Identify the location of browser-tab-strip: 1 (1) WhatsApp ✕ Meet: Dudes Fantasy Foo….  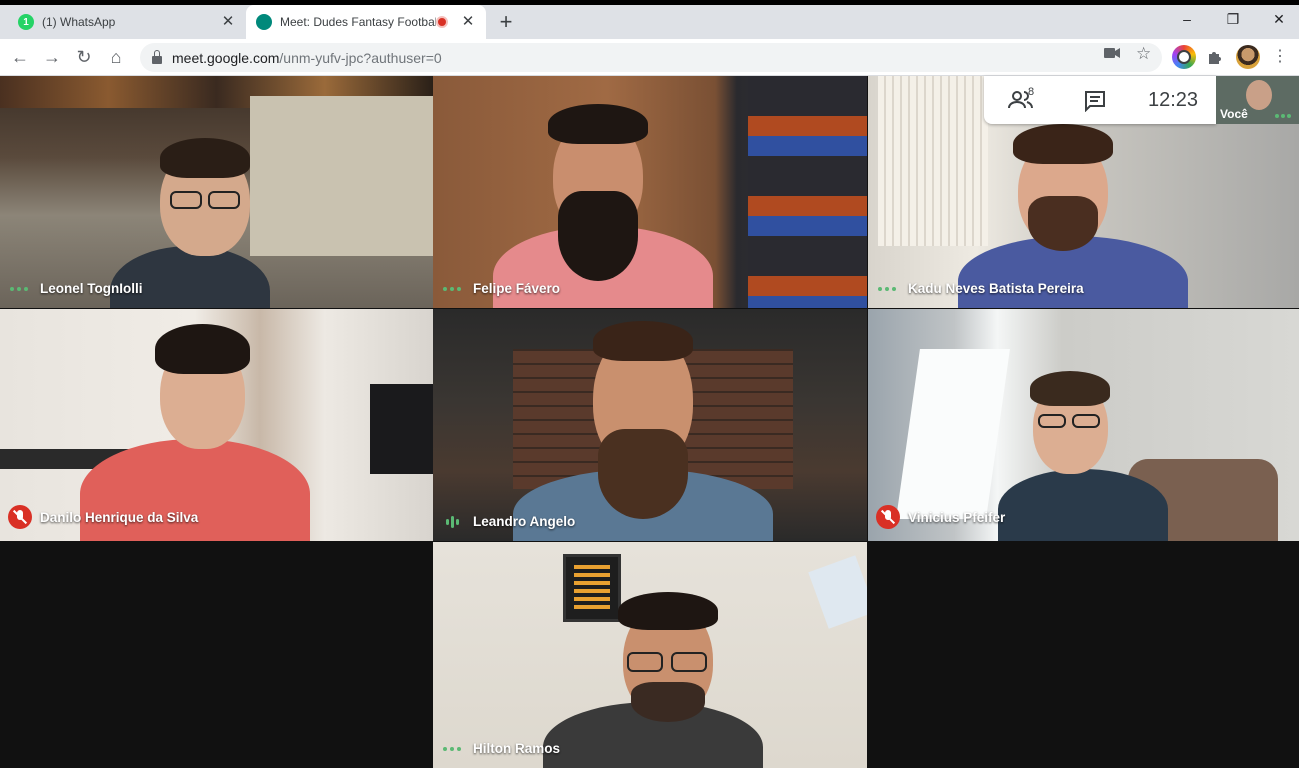
(649, 22).